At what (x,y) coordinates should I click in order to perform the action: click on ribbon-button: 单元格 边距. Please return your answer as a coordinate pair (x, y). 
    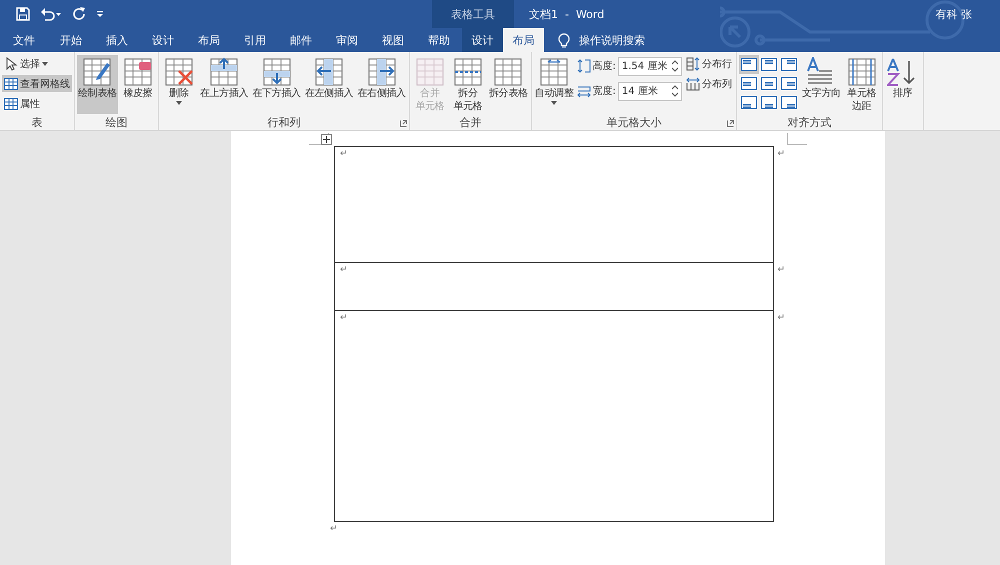
    Looking at the image, I should click on (862, 85).